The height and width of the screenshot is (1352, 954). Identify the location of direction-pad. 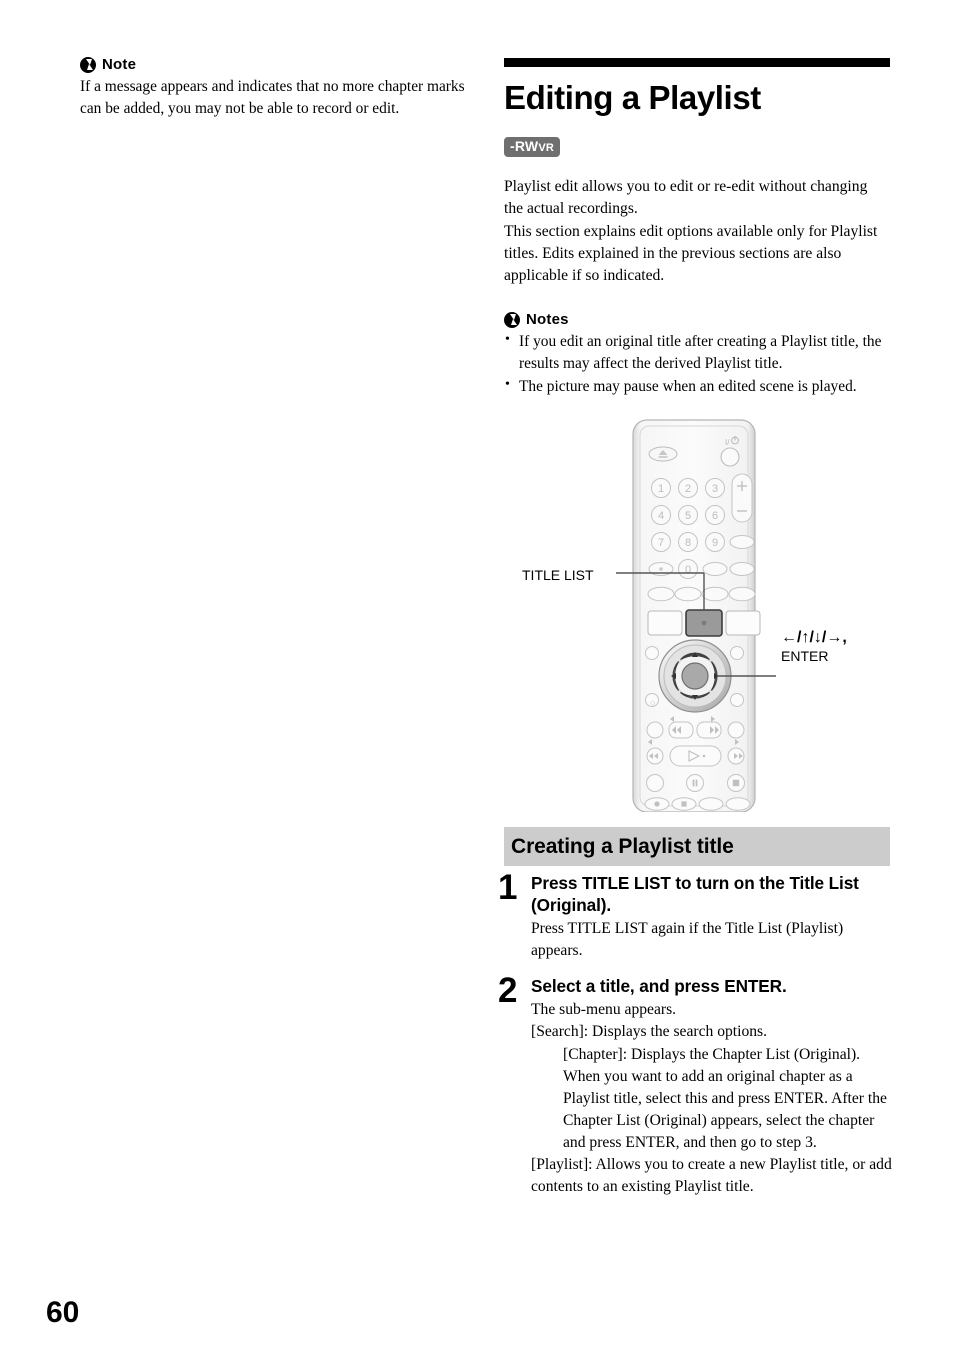
(695, 676).